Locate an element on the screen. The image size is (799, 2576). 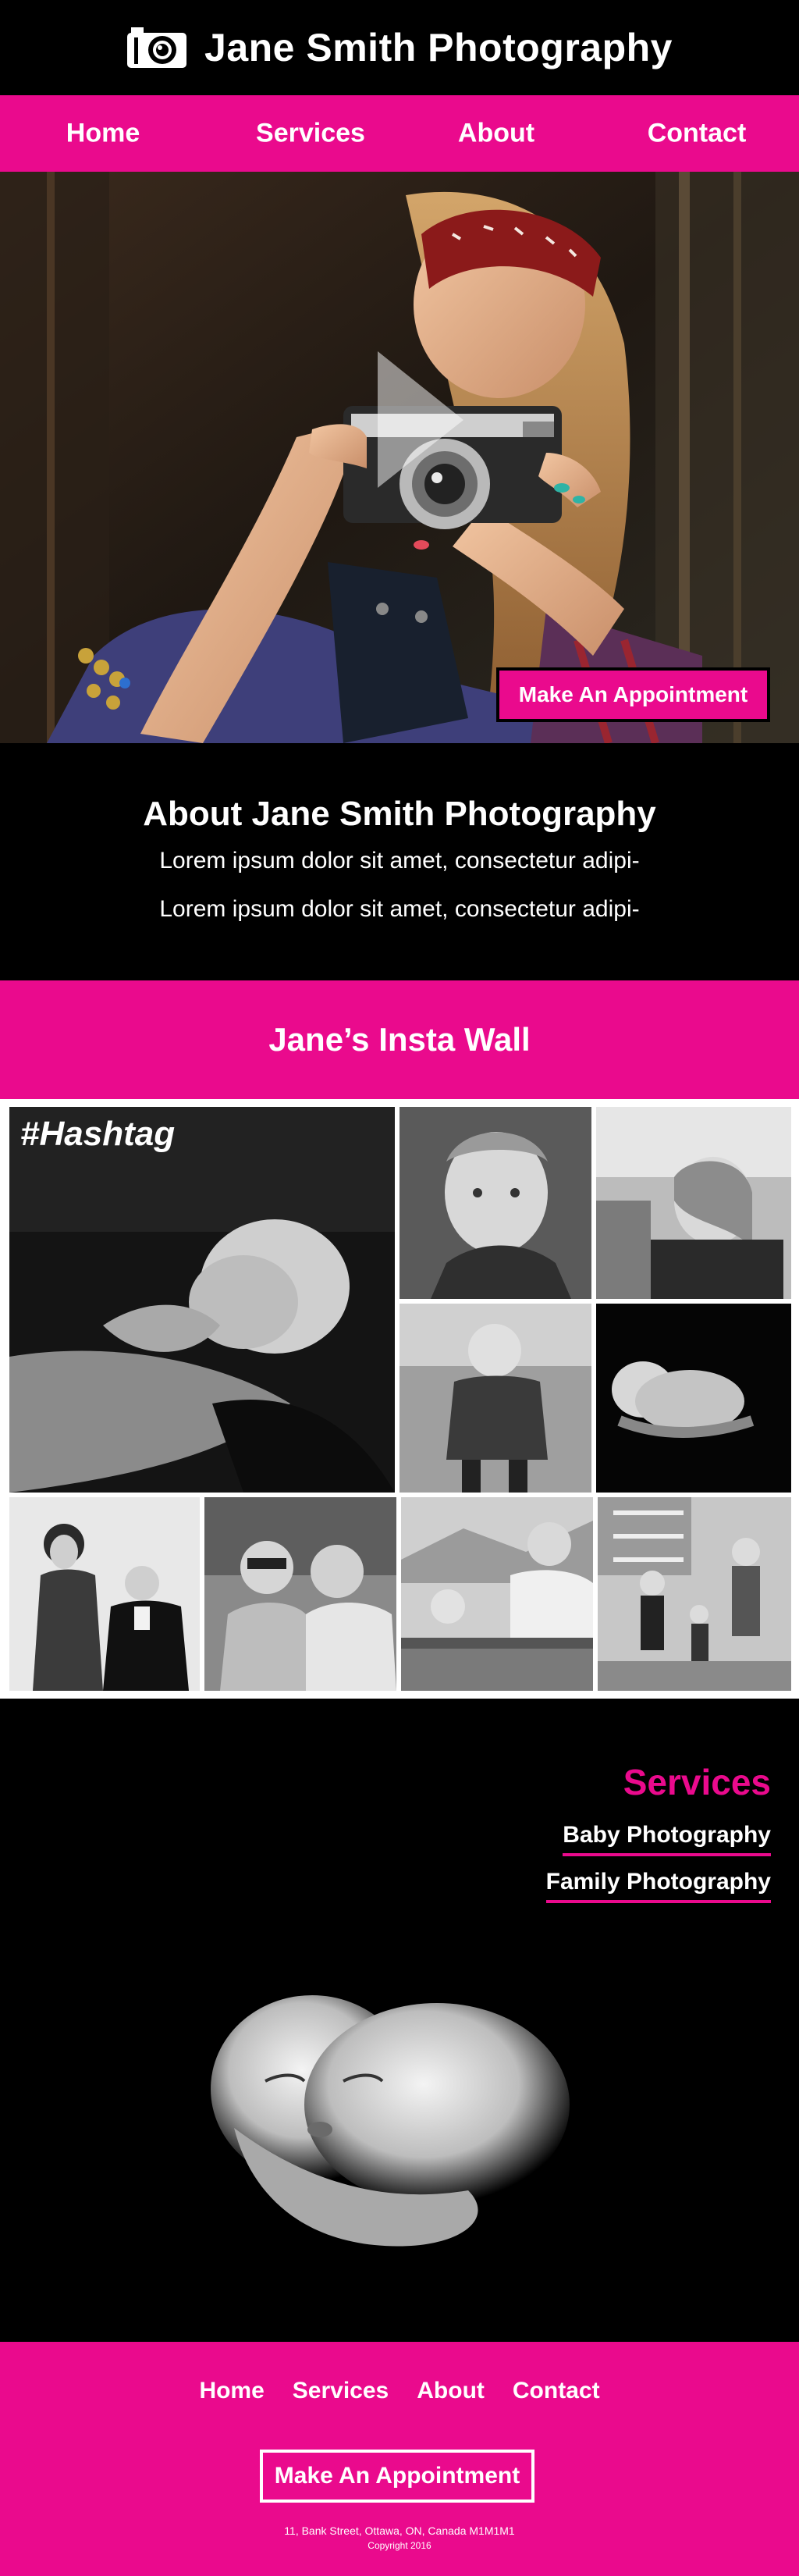
play-icon is located at coordinates (420, 419).